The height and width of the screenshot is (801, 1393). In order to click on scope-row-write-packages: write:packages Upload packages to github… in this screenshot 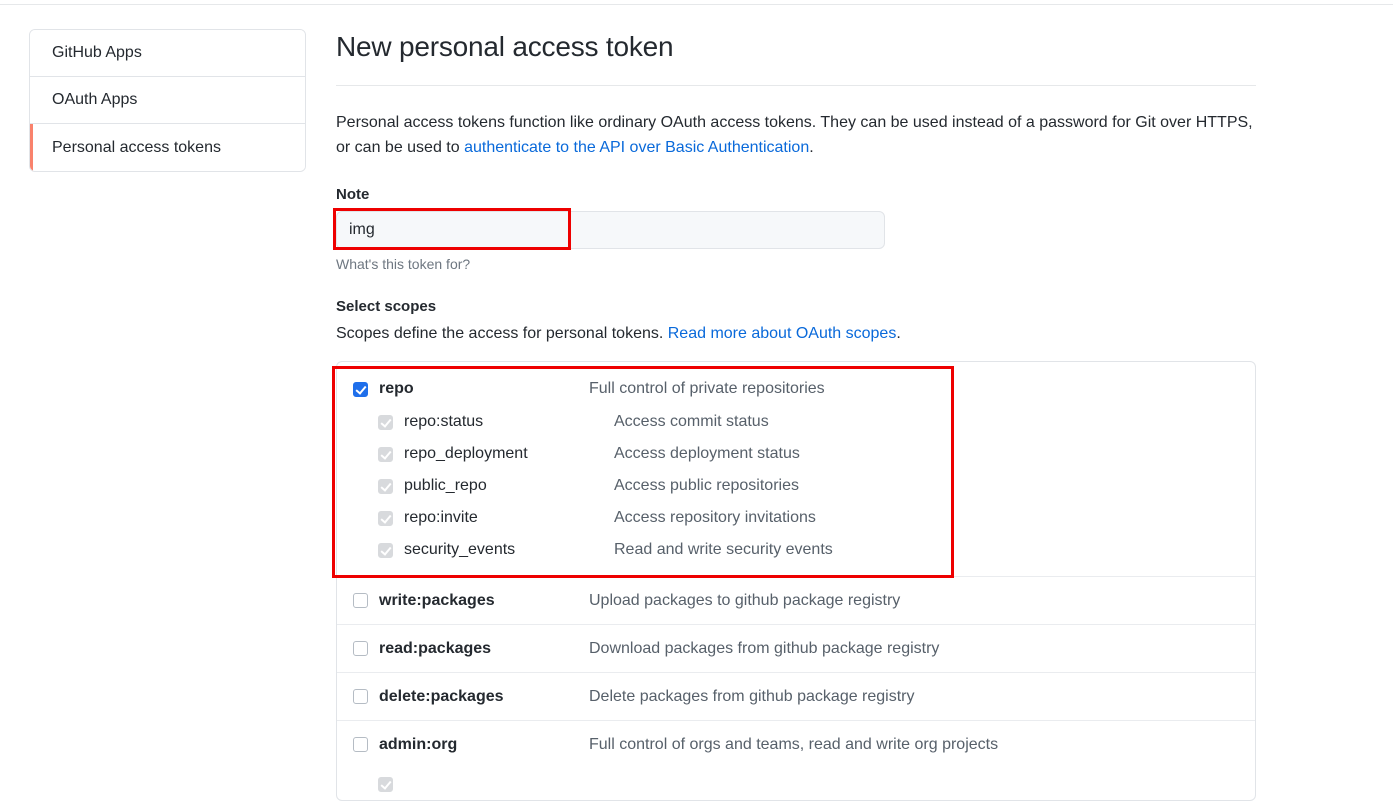, I will do `click(796, 600)`.